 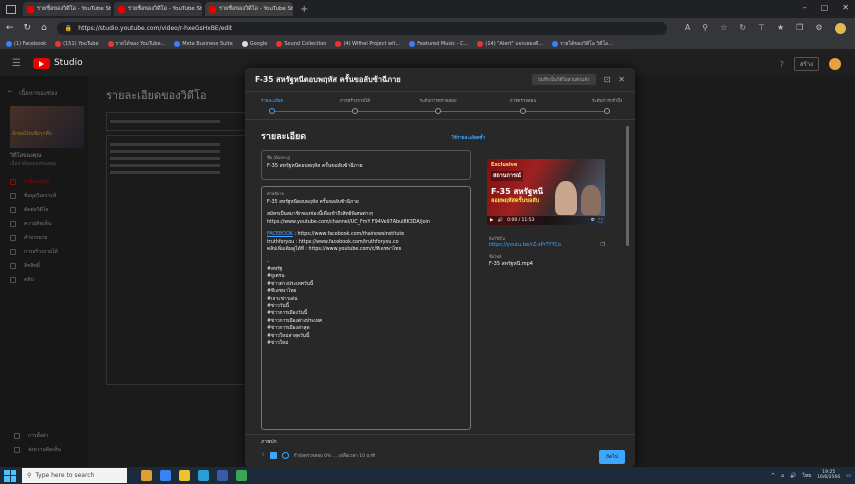 What do you see at coordinates (44, 210) in the screenshot?
I see `sidebar-item-editor: ตัดต่อวิดีโอ` at bounding box center [44, 210].